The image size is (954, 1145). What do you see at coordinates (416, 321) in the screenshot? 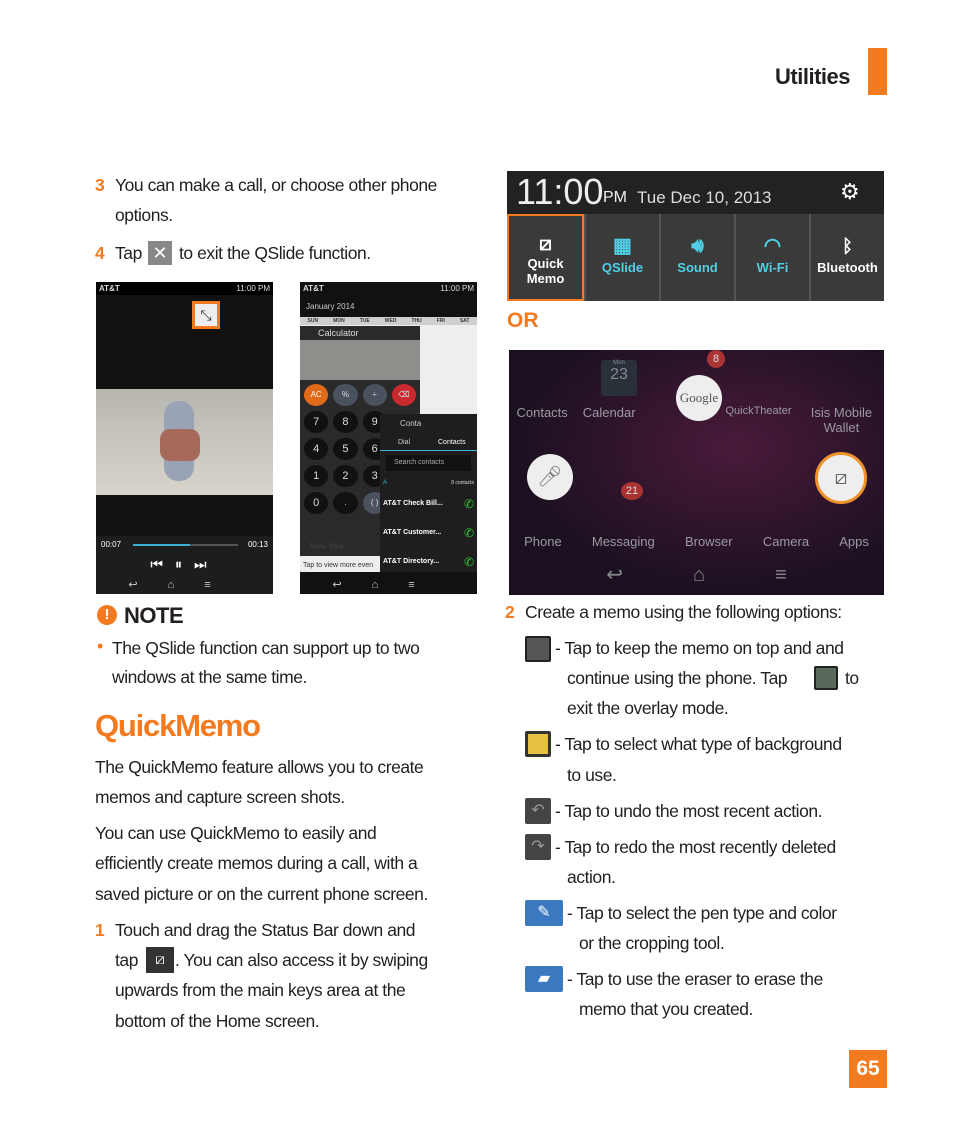
I see `weekday-label: THU` at bounding box center [416, 321].